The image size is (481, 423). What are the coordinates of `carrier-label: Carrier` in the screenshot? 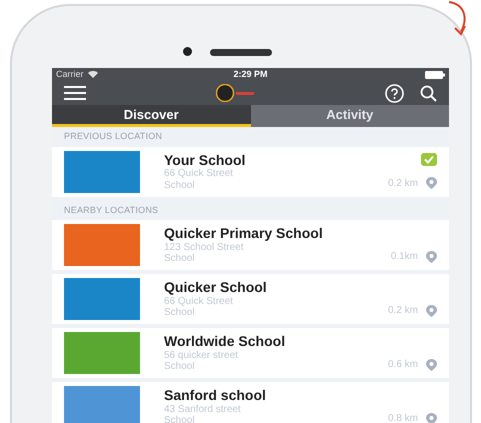 It's located at (70, 74).